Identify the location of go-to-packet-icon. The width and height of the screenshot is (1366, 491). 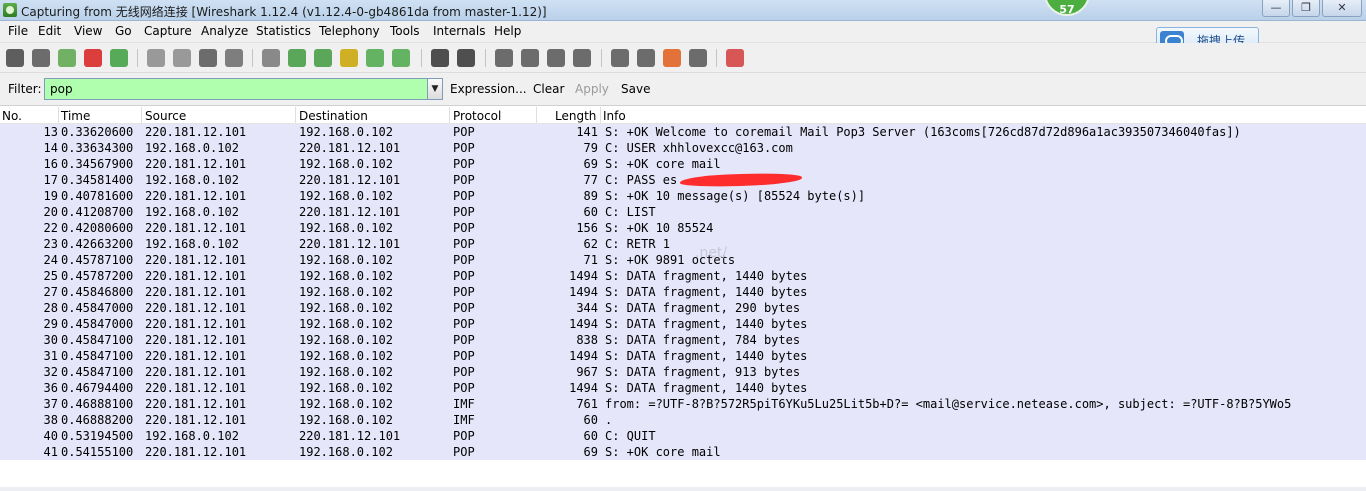
(349, 58).